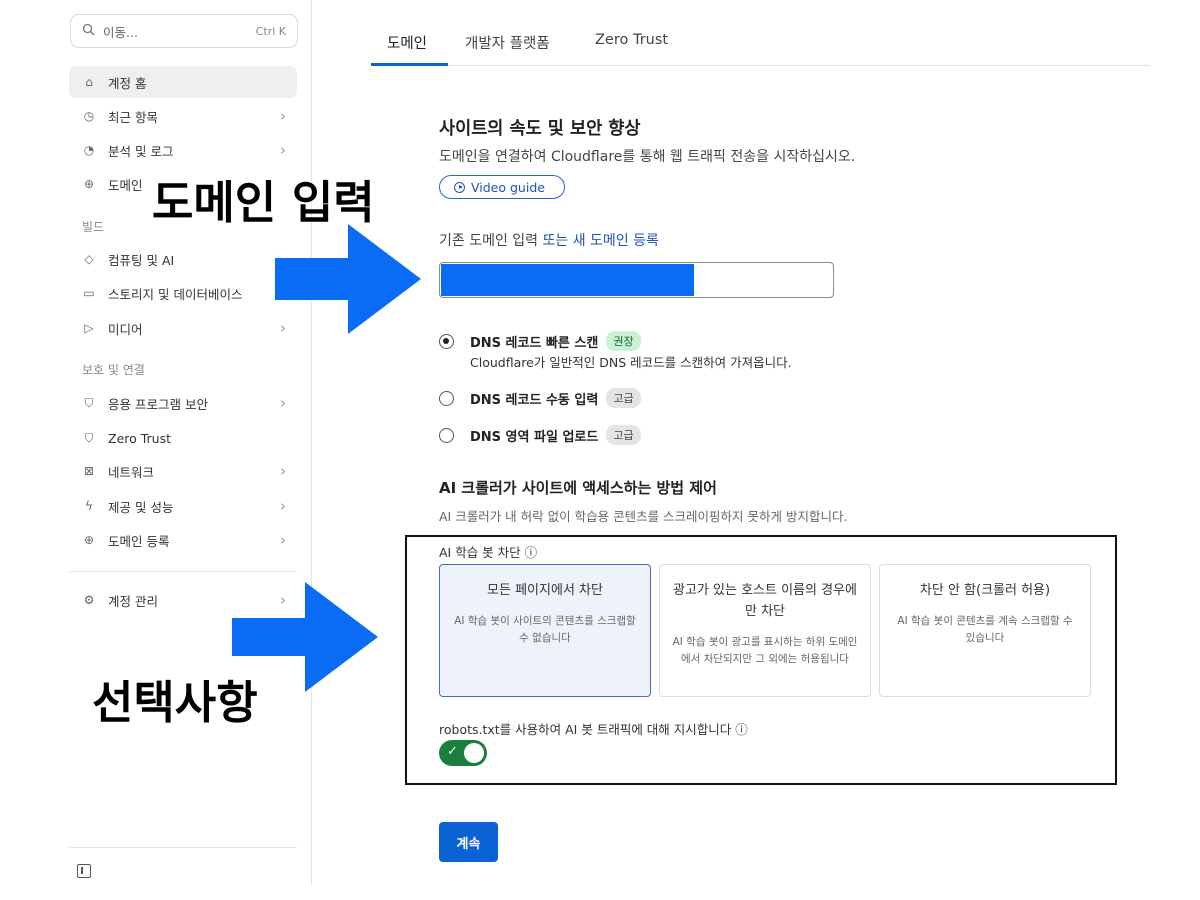 This screenshot has width=1200, height=900. I want to click on section-label-protect: 보호 및 연결, so click(113, 370).